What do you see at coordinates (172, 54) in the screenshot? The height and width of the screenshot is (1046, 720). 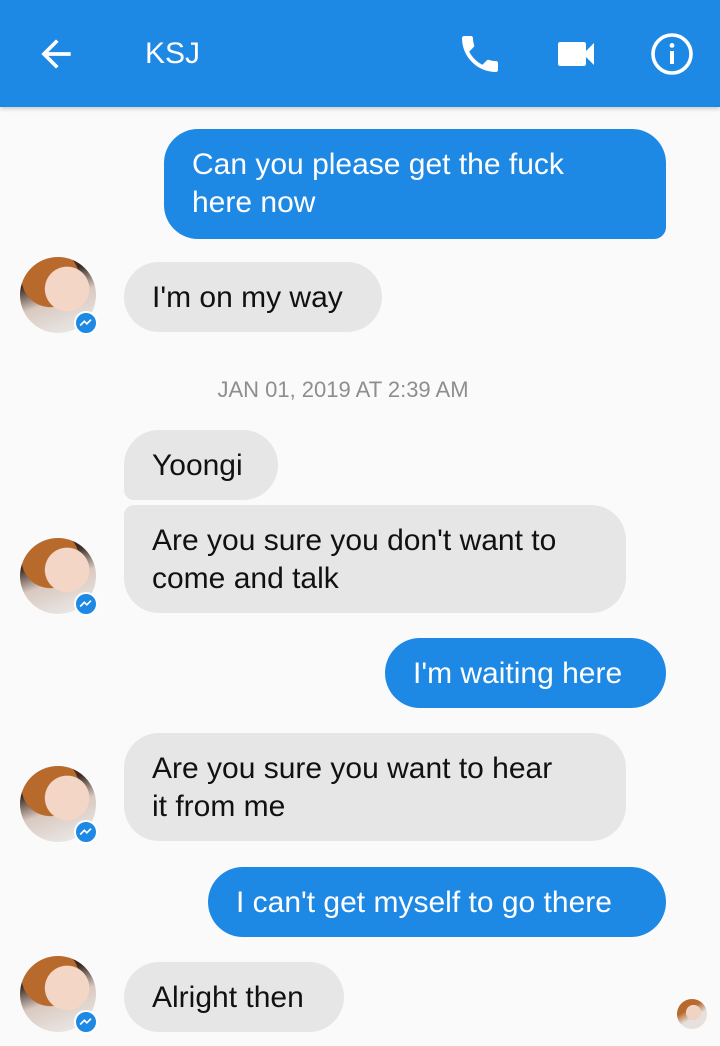 I see `contact-name: KSJ` at bounding box center [172, 54].